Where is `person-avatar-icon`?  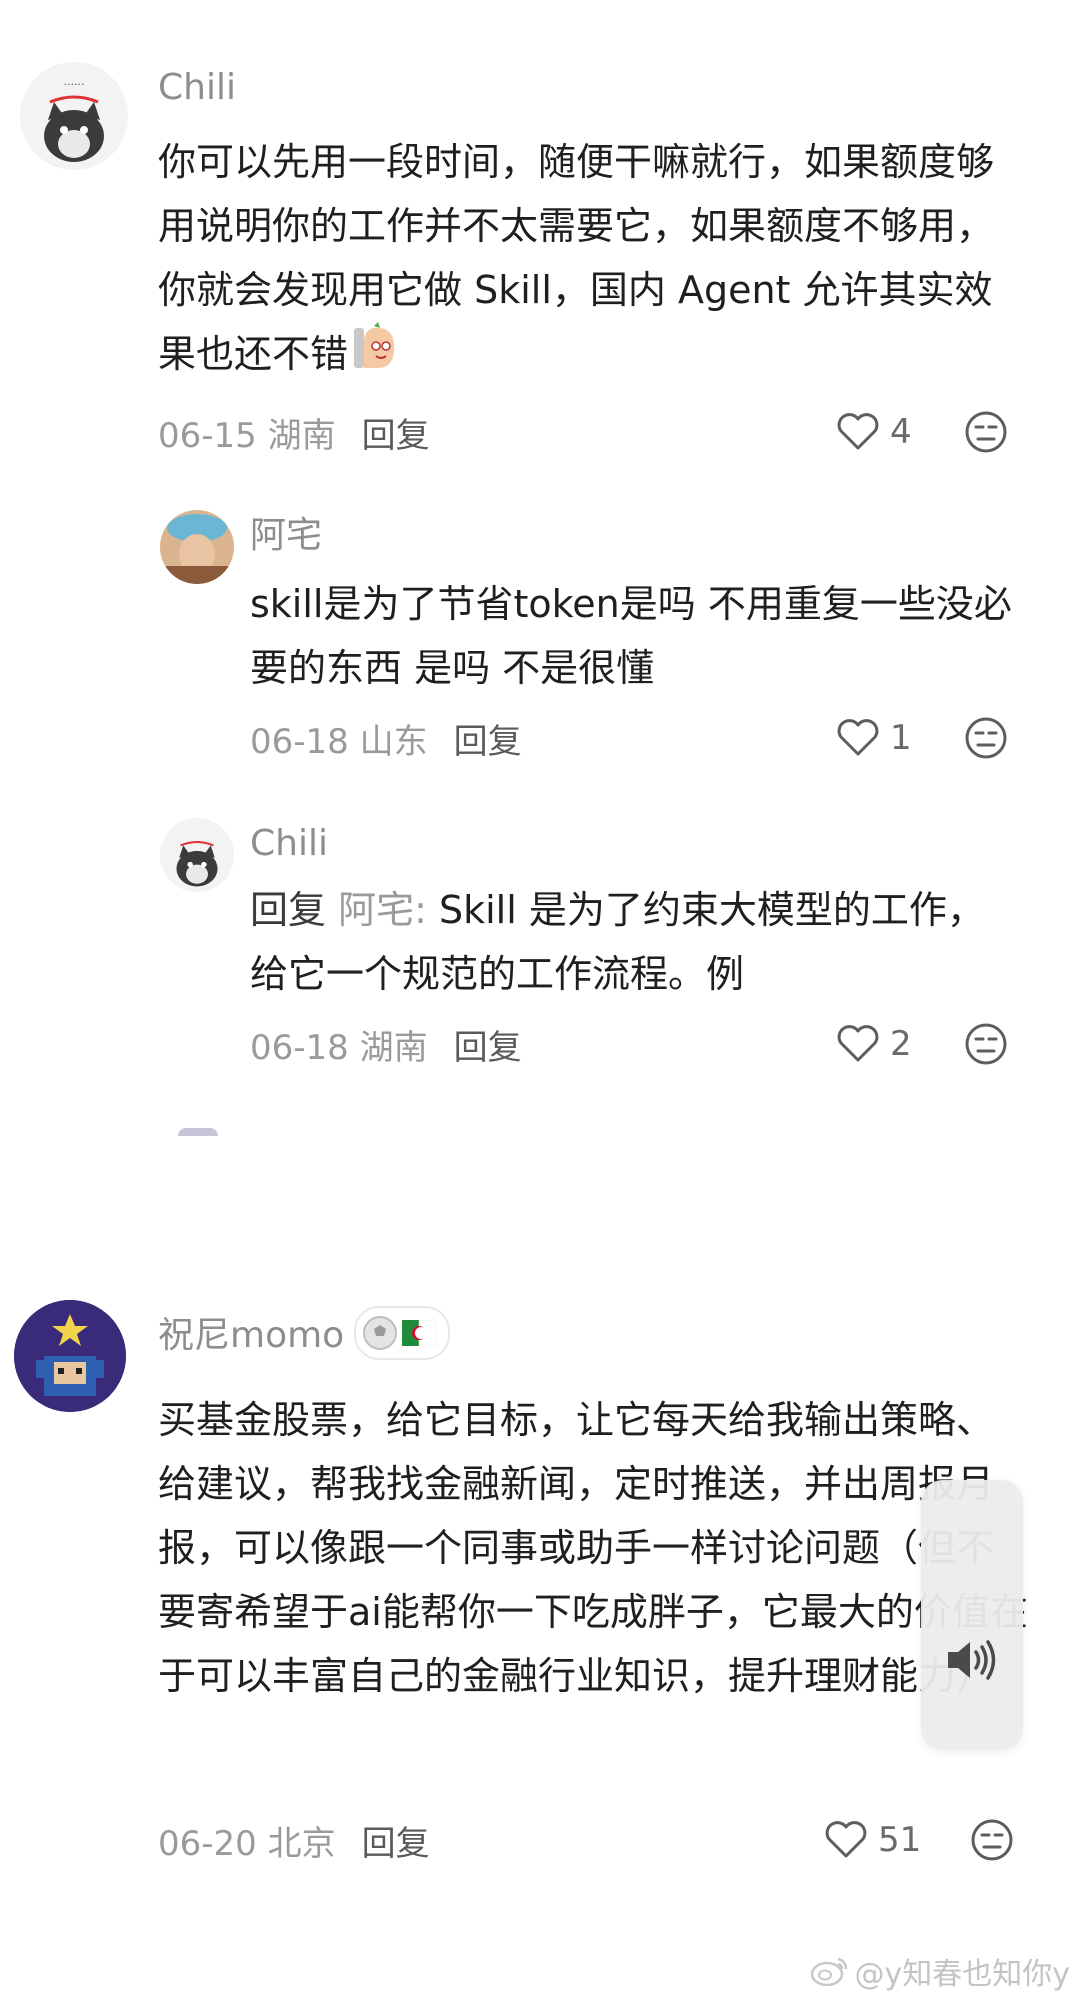
person-avatar-icon is located at coordinates (197, 547).